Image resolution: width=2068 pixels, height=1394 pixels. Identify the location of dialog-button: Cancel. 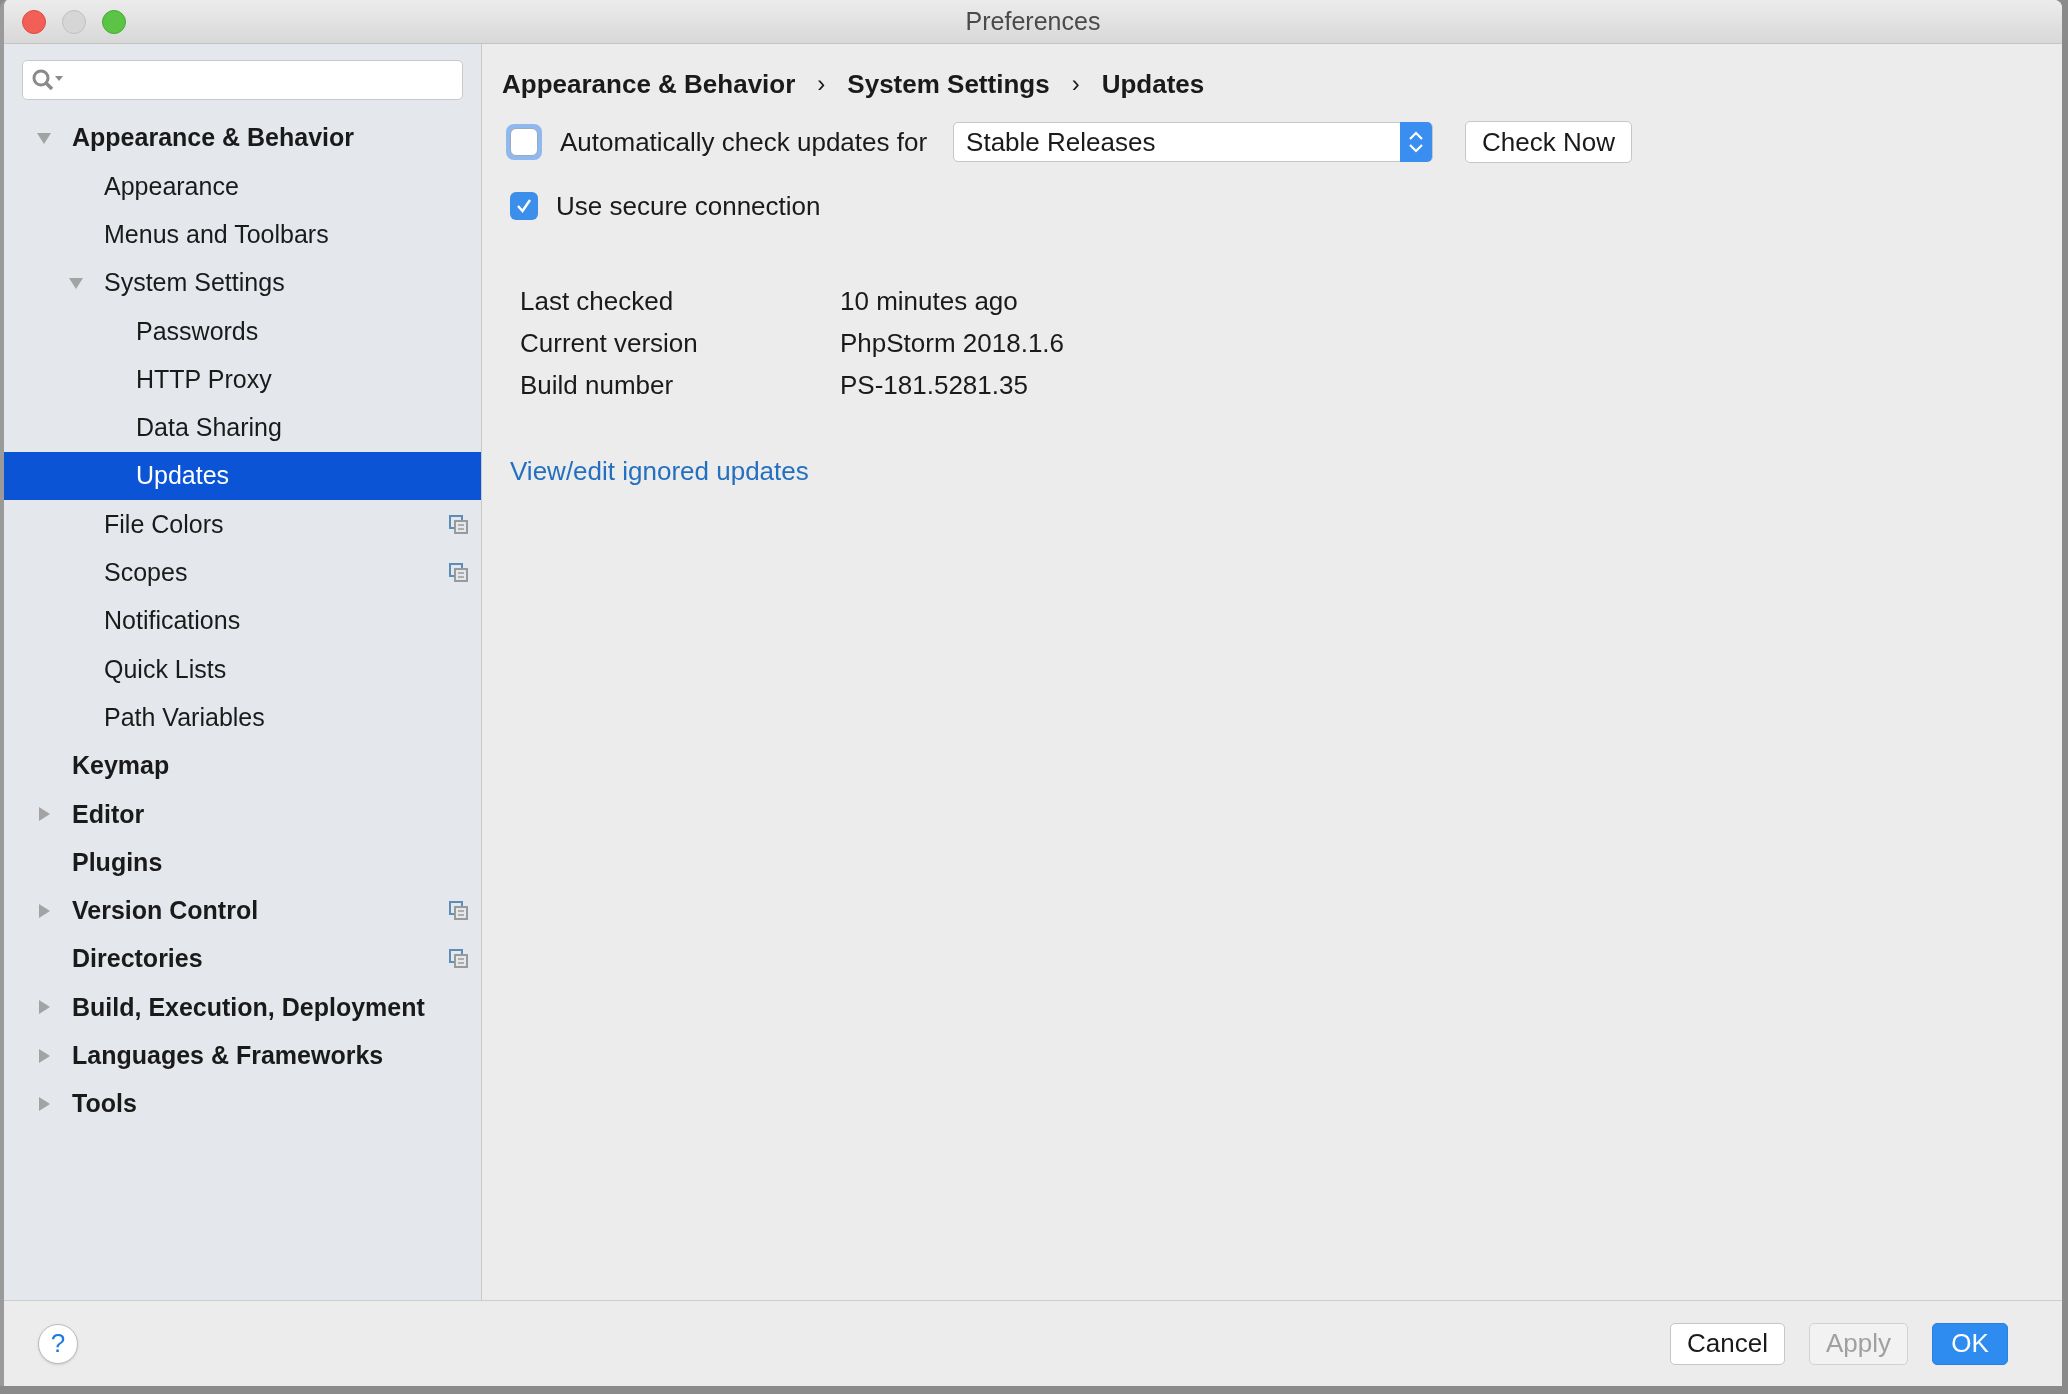
(1727, 1343).